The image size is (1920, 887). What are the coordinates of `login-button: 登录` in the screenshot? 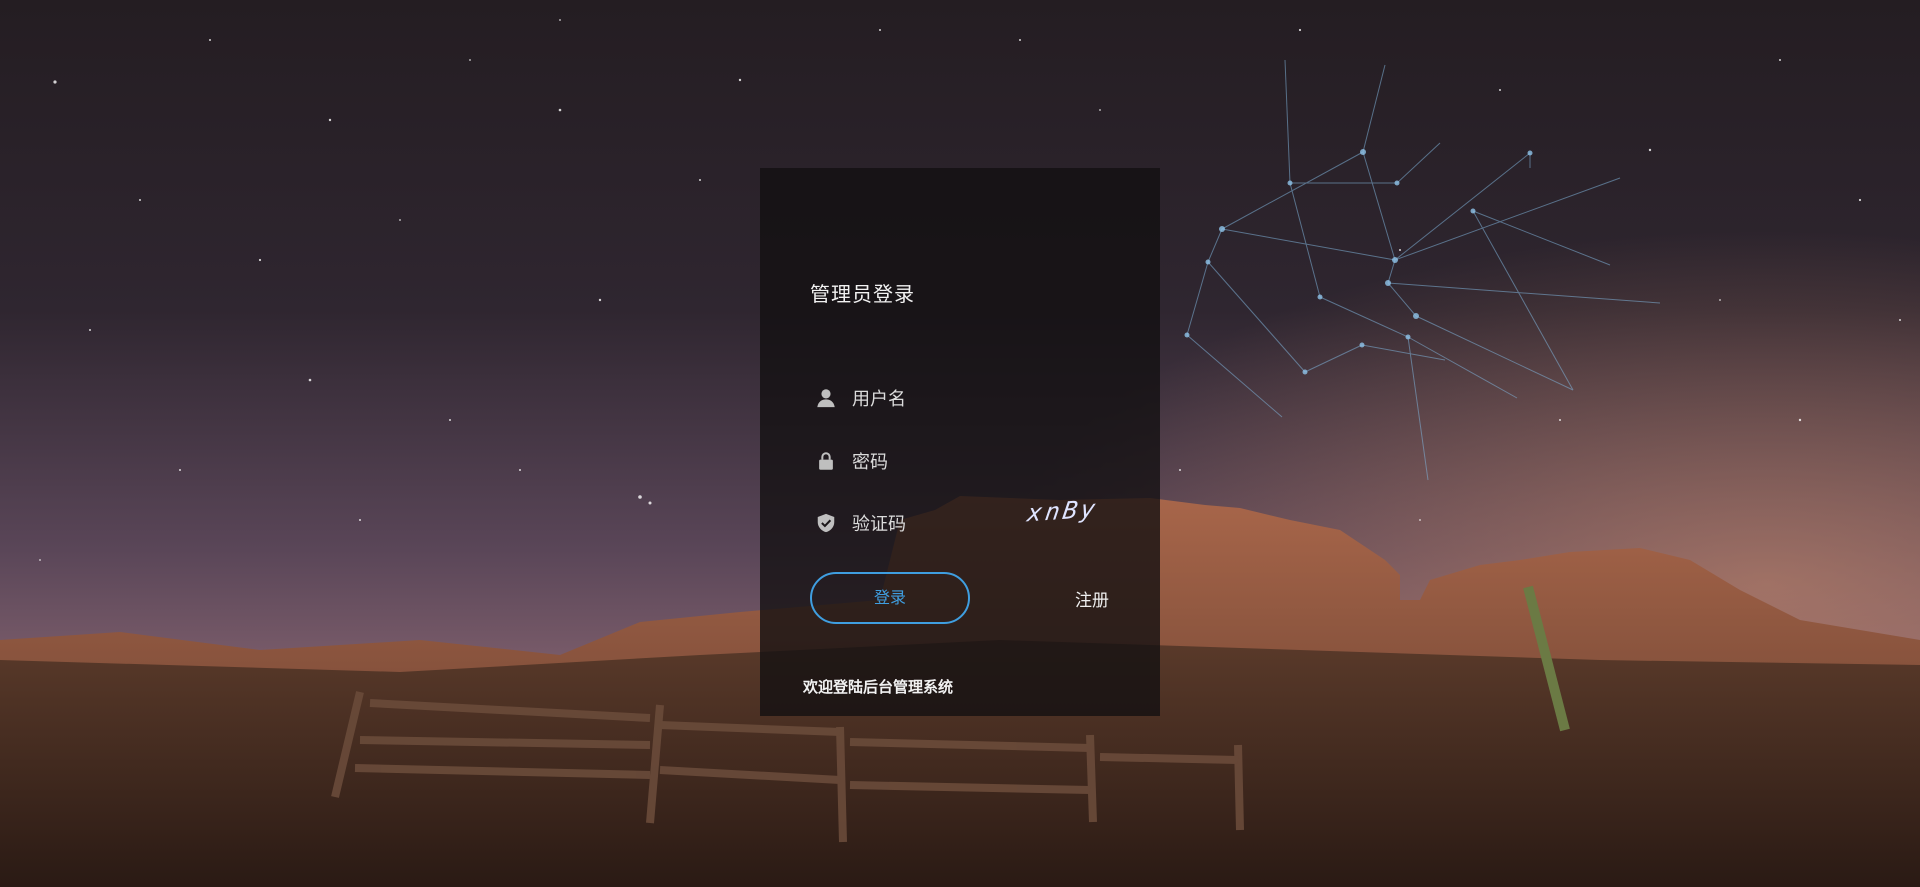 It's located at (890, 598).